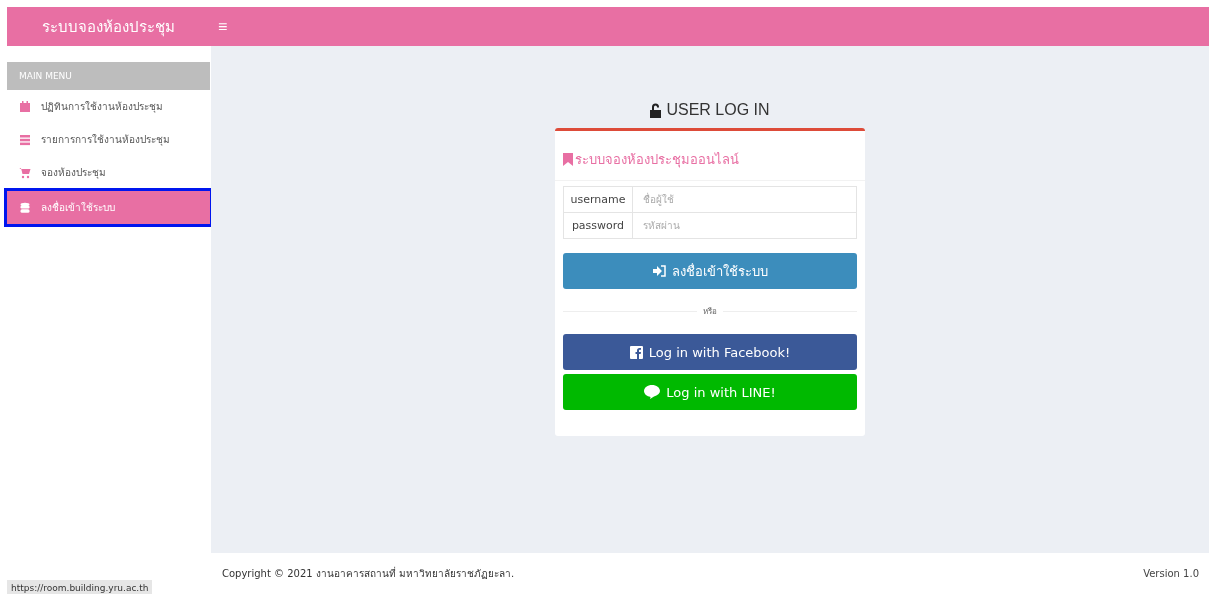 The image size is (1209, 594). I want to click on calendar-icon, so click(25, 106).